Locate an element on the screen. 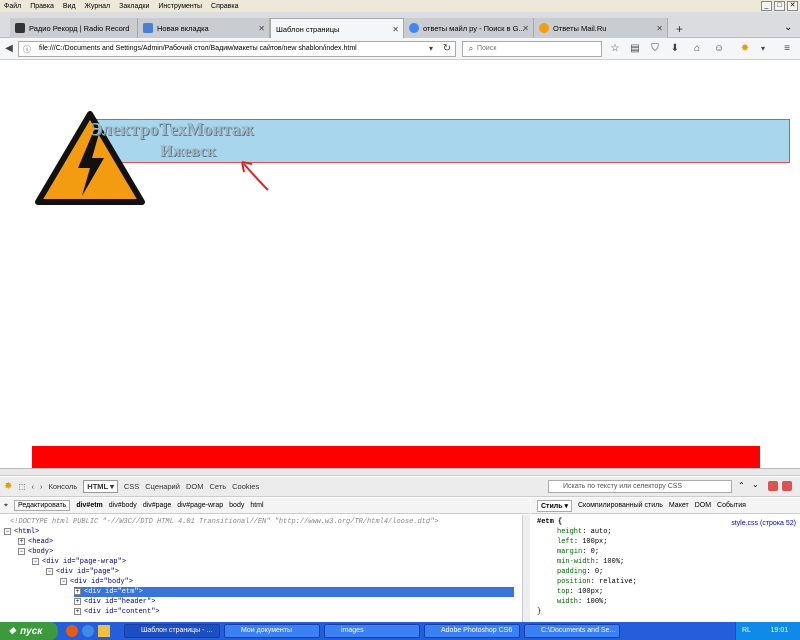 The image size is (800, 640). downloads-icon: ⬇ is located at coordinates (675, 49).